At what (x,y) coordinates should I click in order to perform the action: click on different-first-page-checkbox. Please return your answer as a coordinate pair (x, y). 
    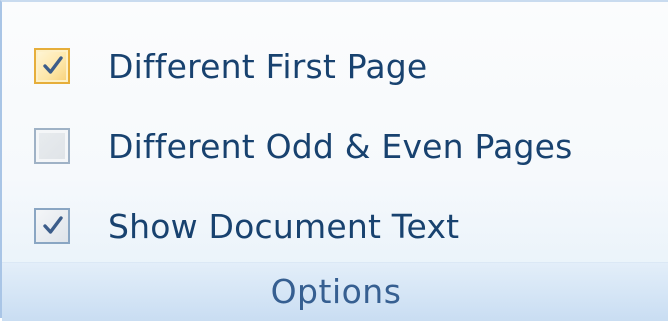
    Looking at the image, I should click on (52, 66).